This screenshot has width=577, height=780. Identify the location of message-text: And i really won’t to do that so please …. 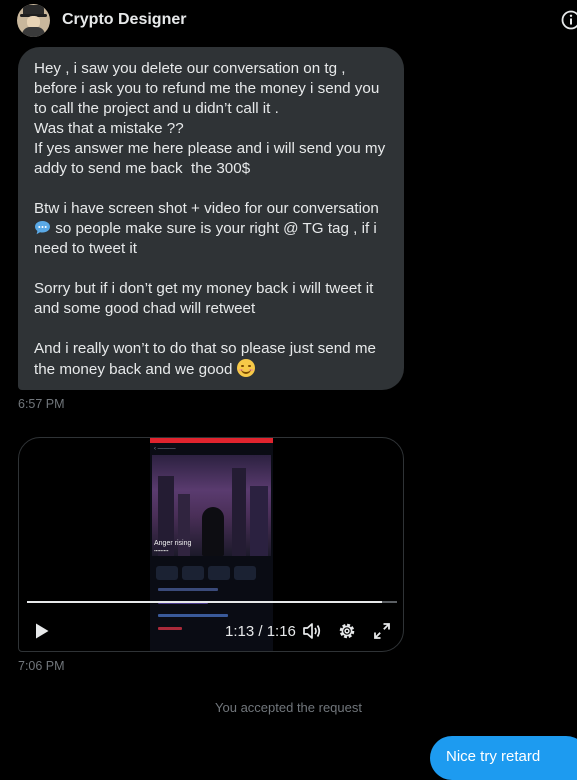
(207, 359).